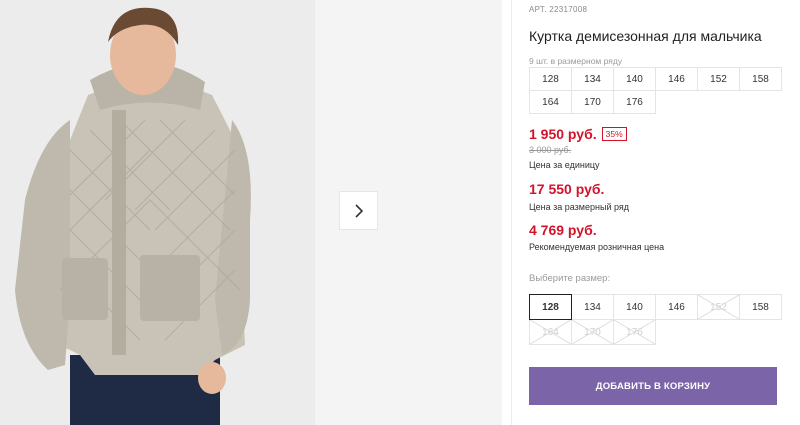  Describe the element at coordinates (567, 189) in the screenshot. I see `range-price: 17 550 руб.` at that location.